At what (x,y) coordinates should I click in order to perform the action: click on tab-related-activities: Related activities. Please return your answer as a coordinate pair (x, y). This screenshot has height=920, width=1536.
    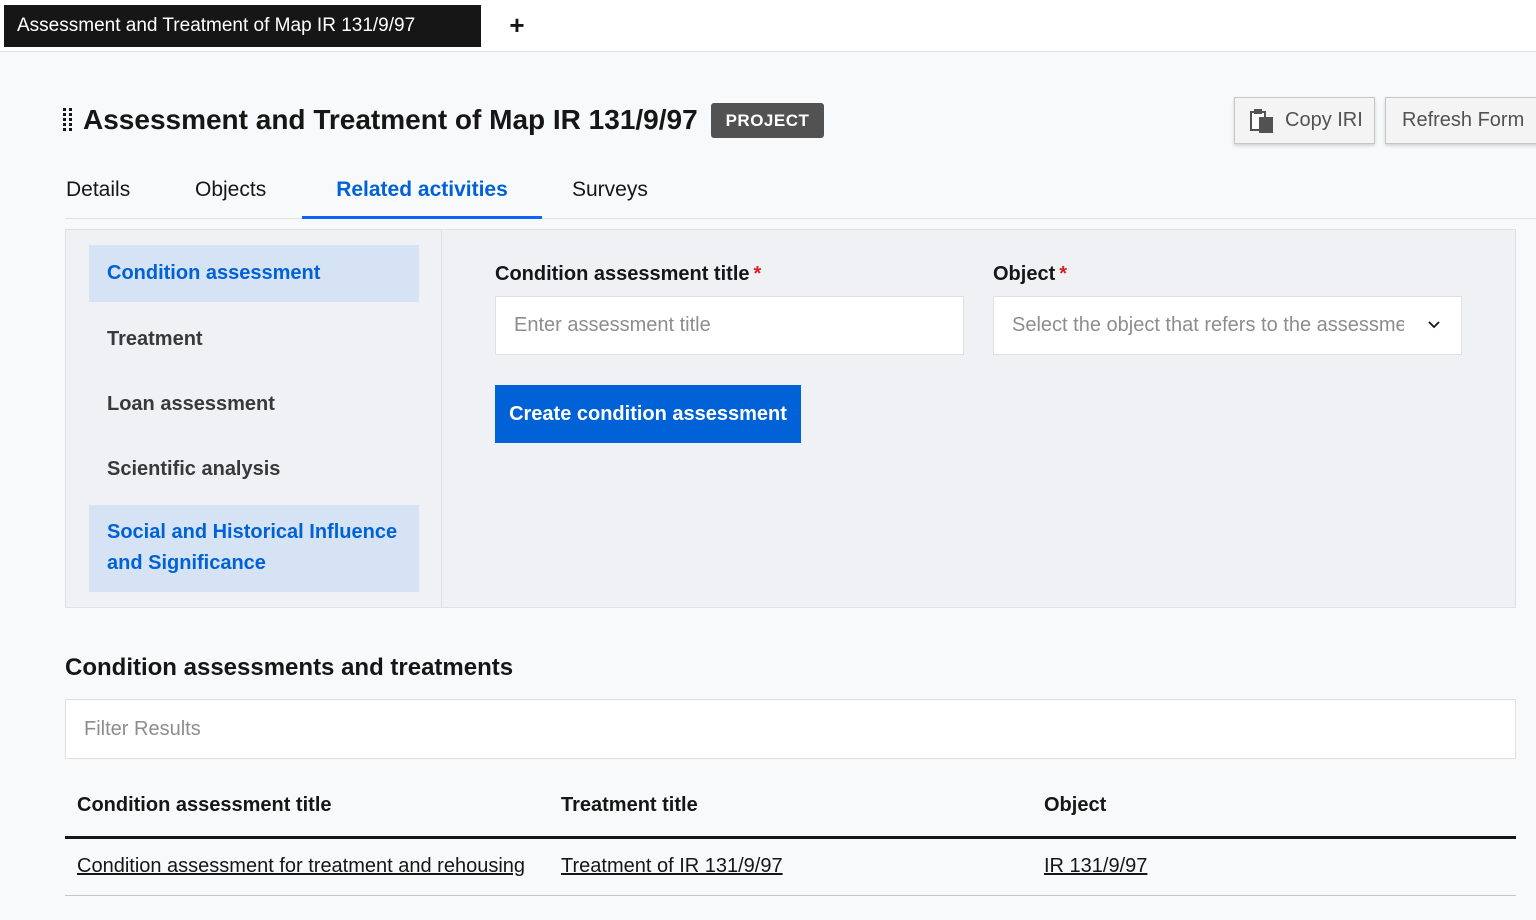
    Looking at the image, I should click on (422, 193).